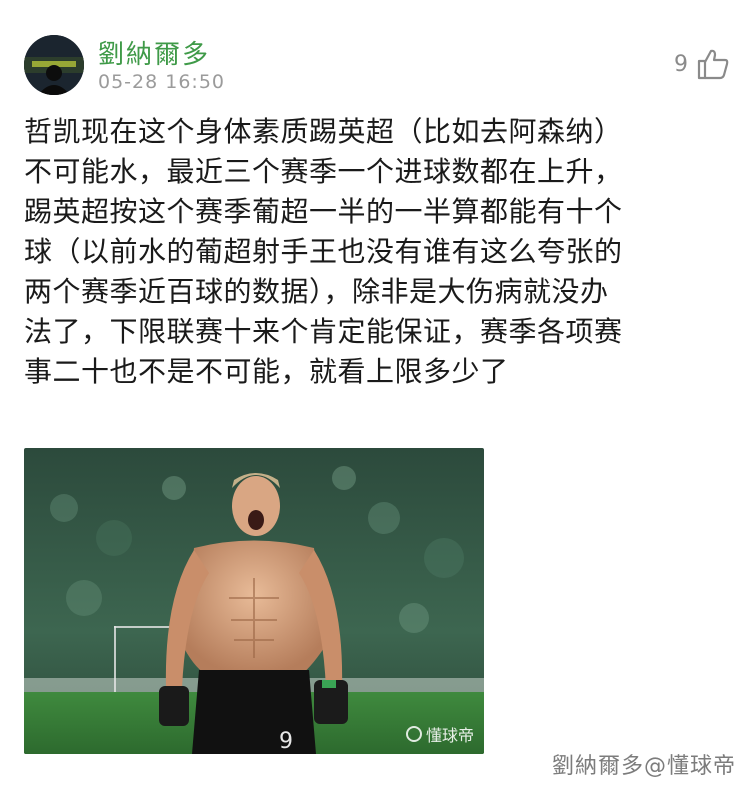  I want to click on thumbs-up-icon, so click(713, 64).